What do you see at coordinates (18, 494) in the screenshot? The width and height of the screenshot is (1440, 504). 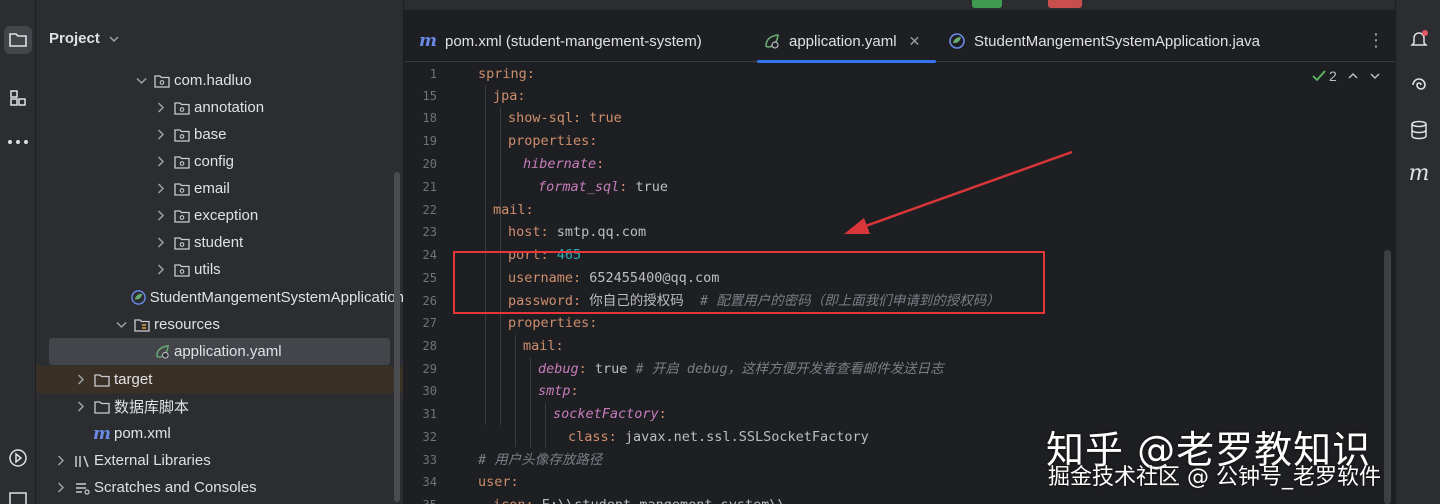 I see `terminal-tool-icon` at bounding box center [18, 494].